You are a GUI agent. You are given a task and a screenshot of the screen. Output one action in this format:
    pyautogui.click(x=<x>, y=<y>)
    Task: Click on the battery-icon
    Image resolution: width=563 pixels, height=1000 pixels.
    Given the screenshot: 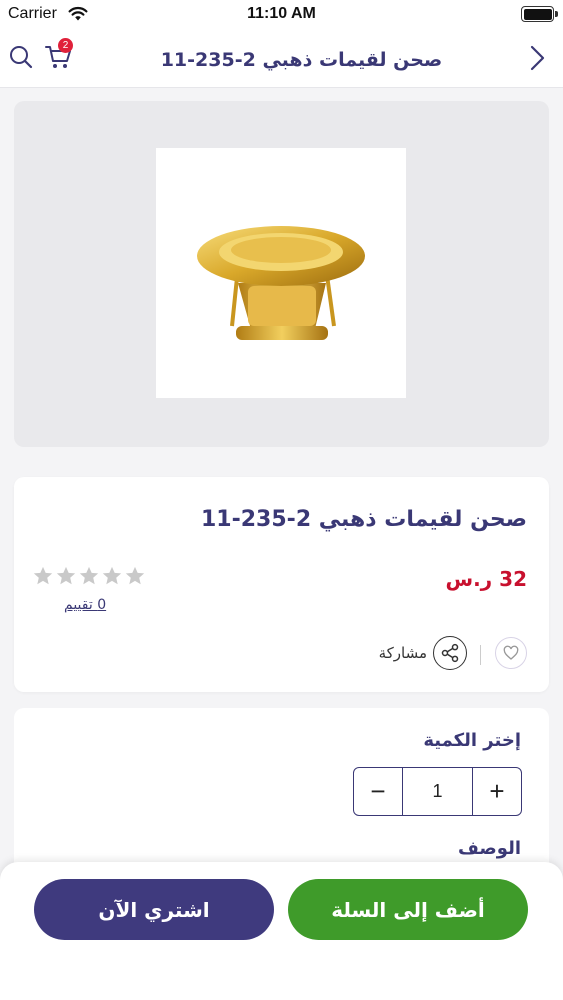 What is the action you would take?
    pyautogui.click(x=539, y=14)
    